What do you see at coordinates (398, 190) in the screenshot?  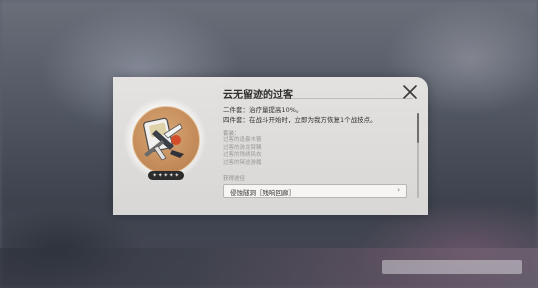 I see `chevron-right-icon: ›` at bounding box center [398, 190].